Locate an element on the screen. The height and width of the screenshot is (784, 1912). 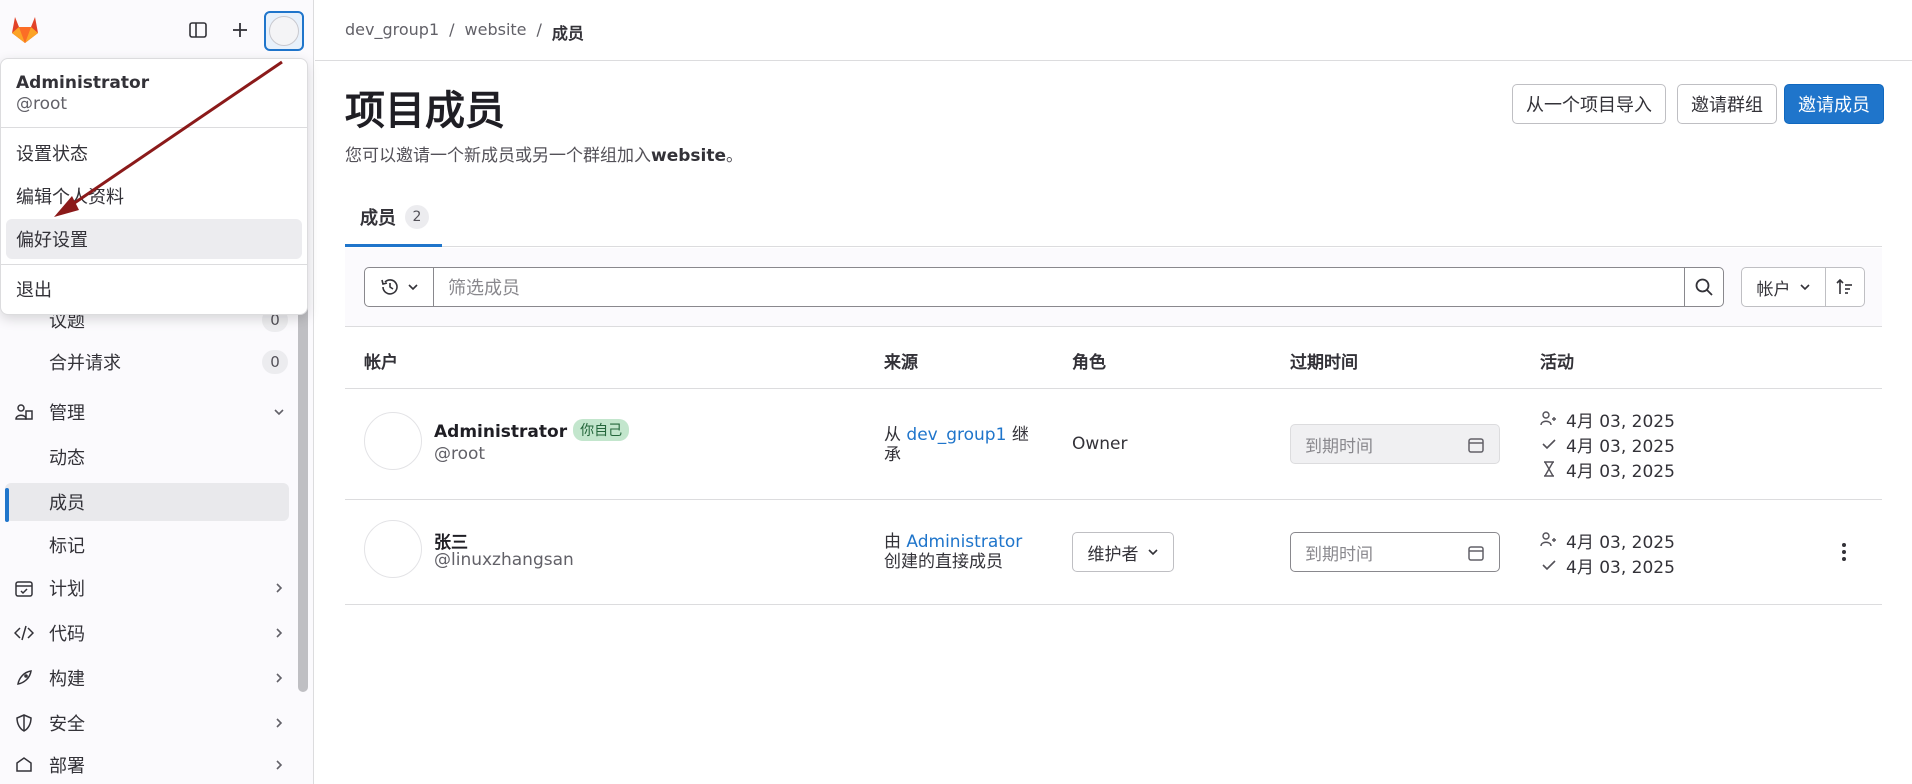
code-icon is located at coordinates (24, 633).